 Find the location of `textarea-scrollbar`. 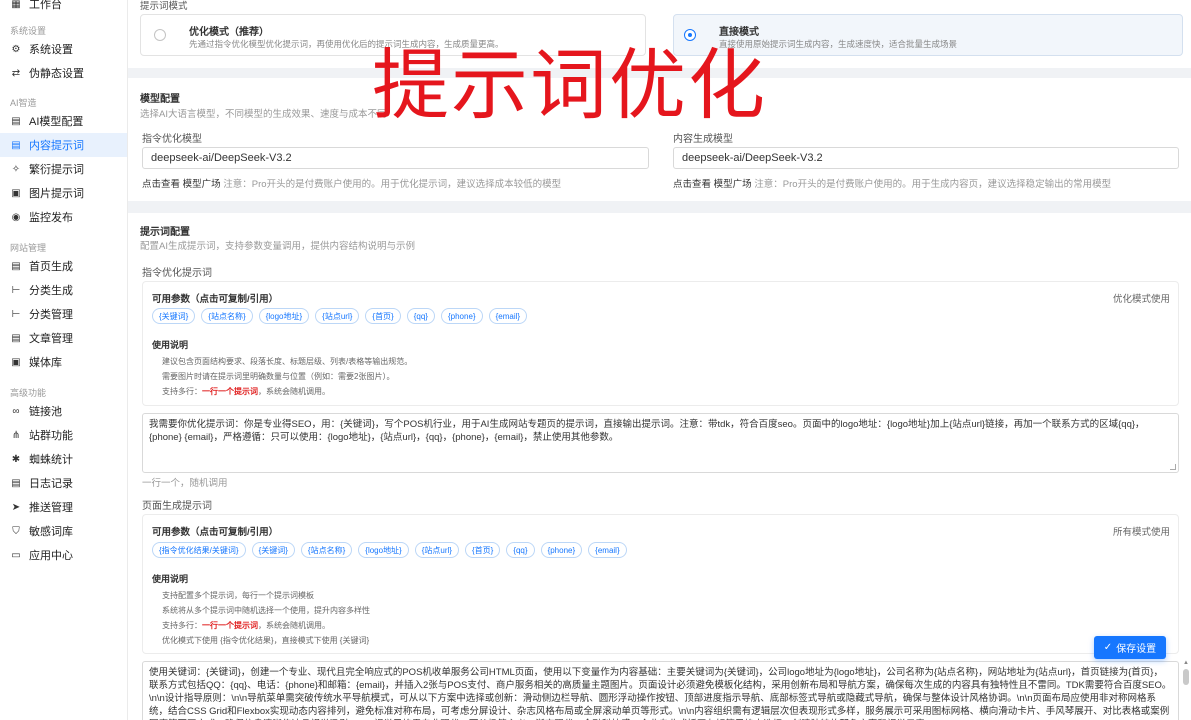

textarea-scrollbar is located at coordinates (1186, 677).